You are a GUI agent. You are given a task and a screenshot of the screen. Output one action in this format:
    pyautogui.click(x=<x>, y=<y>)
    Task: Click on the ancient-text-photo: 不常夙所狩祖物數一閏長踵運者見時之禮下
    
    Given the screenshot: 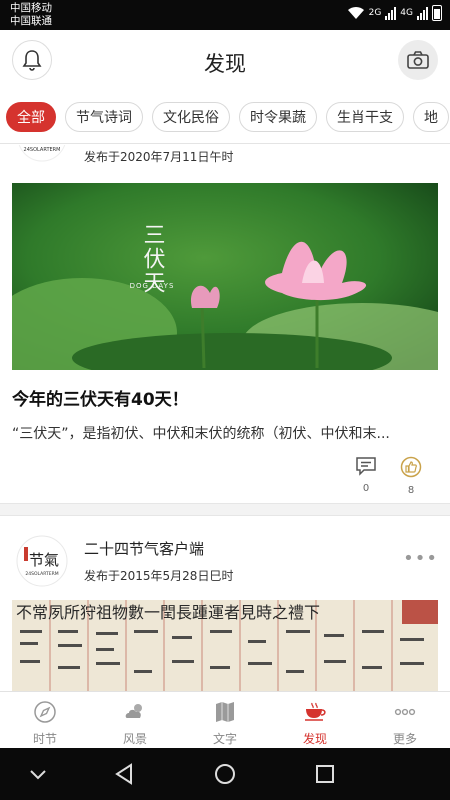 What is the action you would take?
    pyautogui.click(x=225, y=645)
    